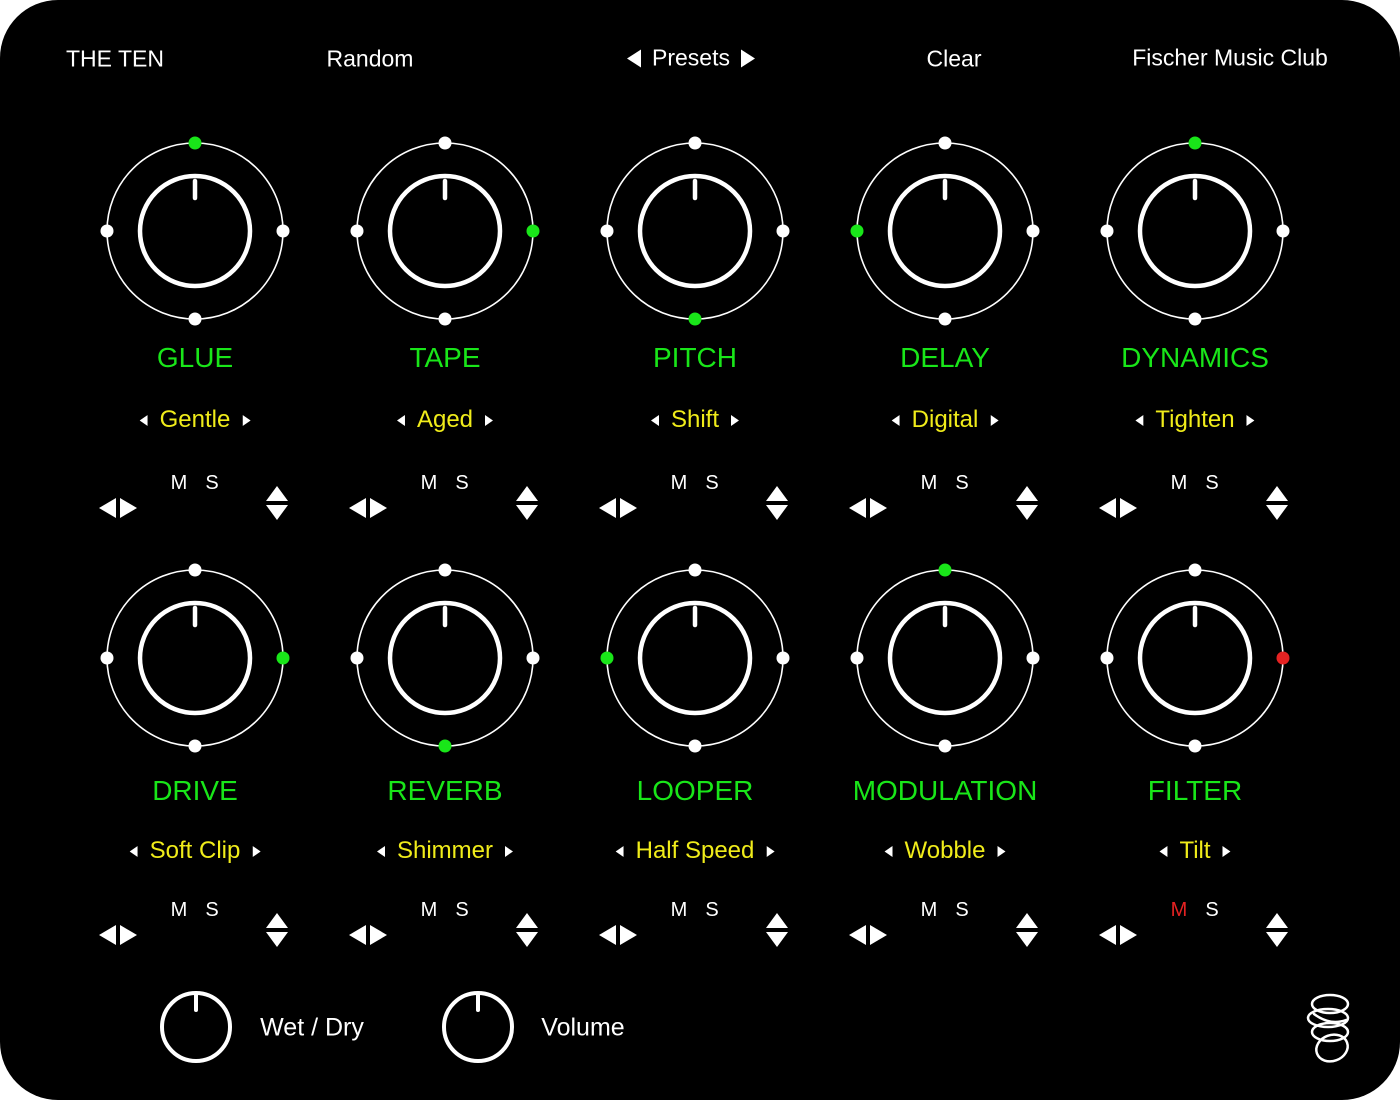  What do you see at coordinates (857, 658) in the screenshot?
I see `modulation-position-dot-left` at bounding box center [857, 658].